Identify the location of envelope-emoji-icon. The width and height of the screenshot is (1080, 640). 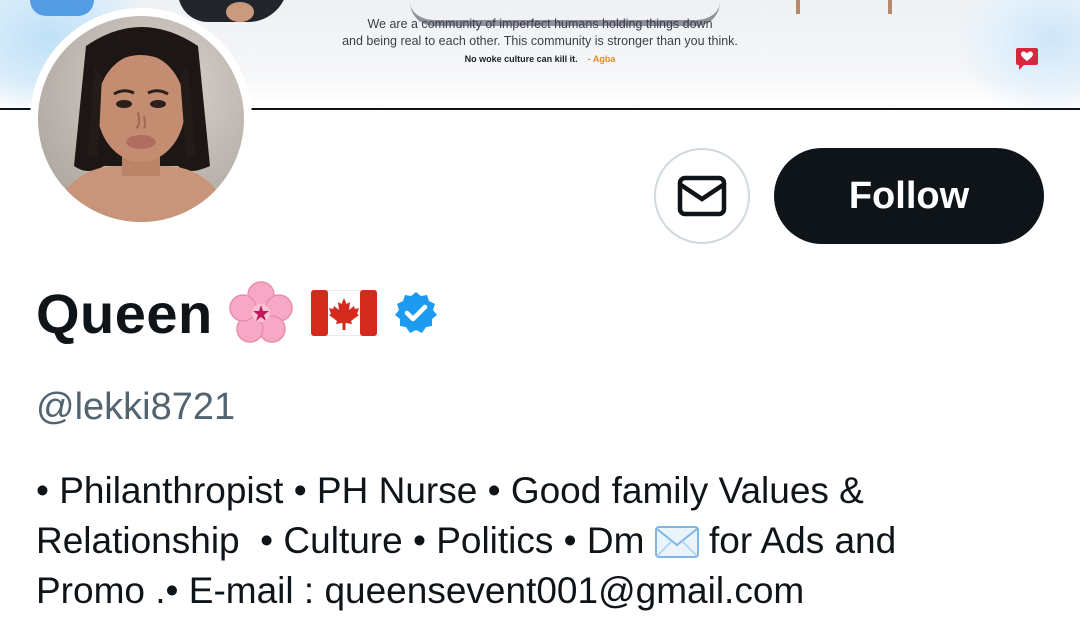
(676, 542).